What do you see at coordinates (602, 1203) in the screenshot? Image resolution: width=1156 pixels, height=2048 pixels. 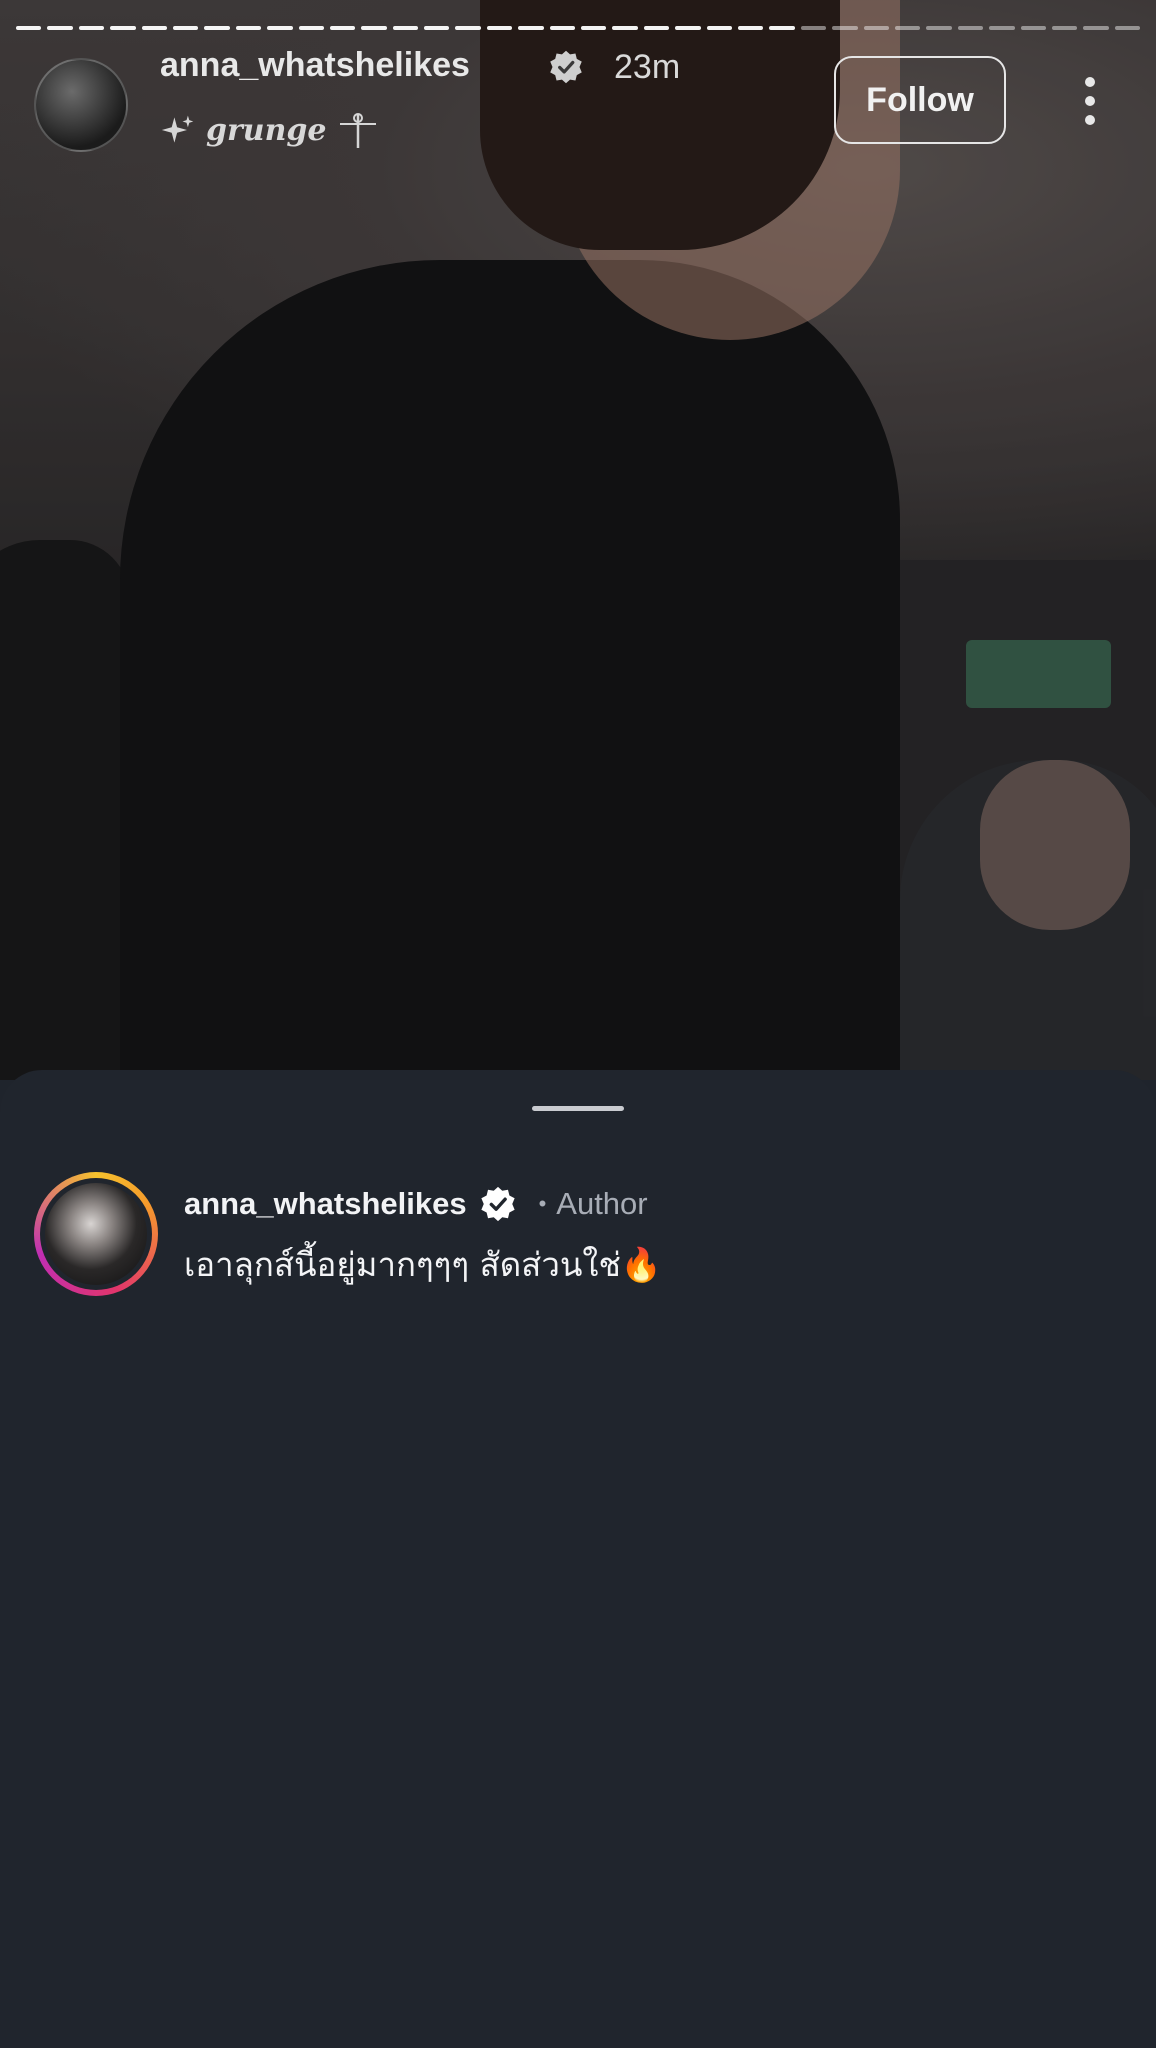 I see `author-label: Author` at bounding box center [602, 1203].